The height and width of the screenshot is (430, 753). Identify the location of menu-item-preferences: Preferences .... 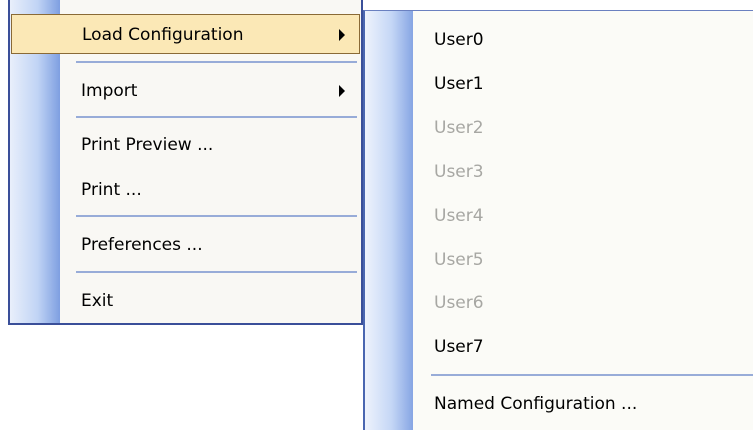
(185, 245).